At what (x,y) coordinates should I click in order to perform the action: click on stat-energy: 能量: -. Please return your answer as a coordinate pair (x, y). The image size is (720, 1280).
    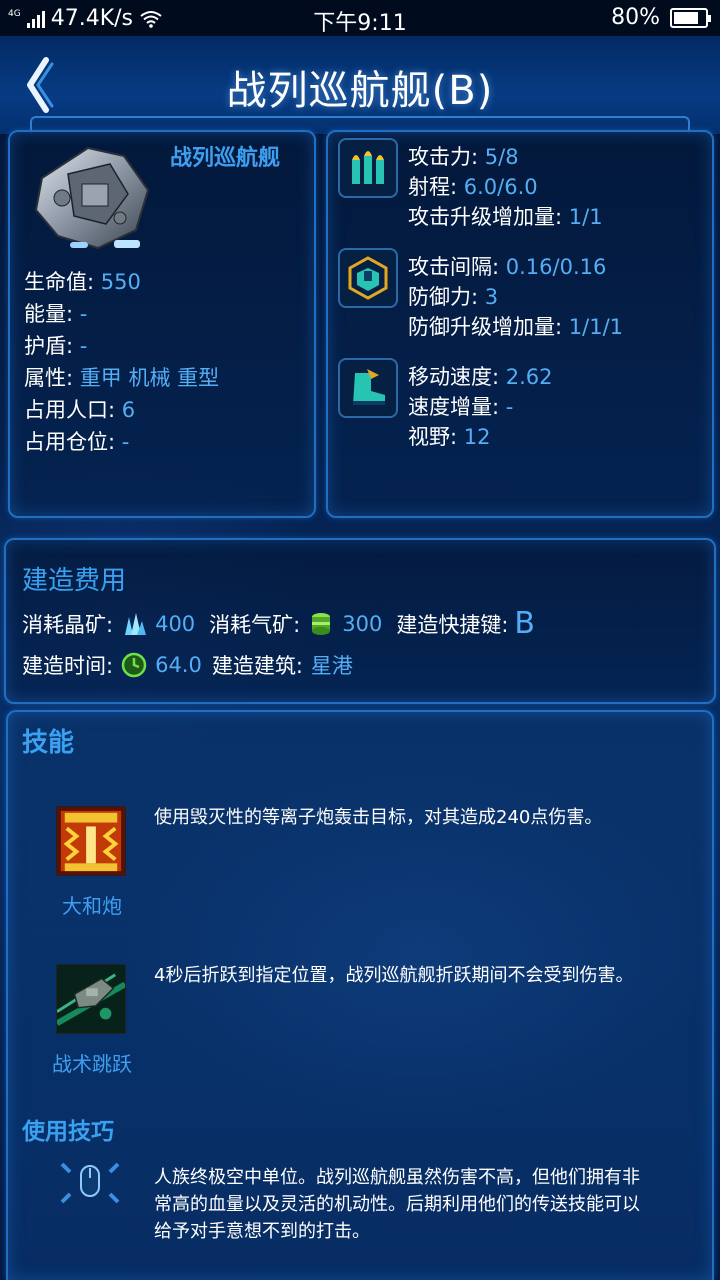
    Looking at the image, I should click on (121, 314).